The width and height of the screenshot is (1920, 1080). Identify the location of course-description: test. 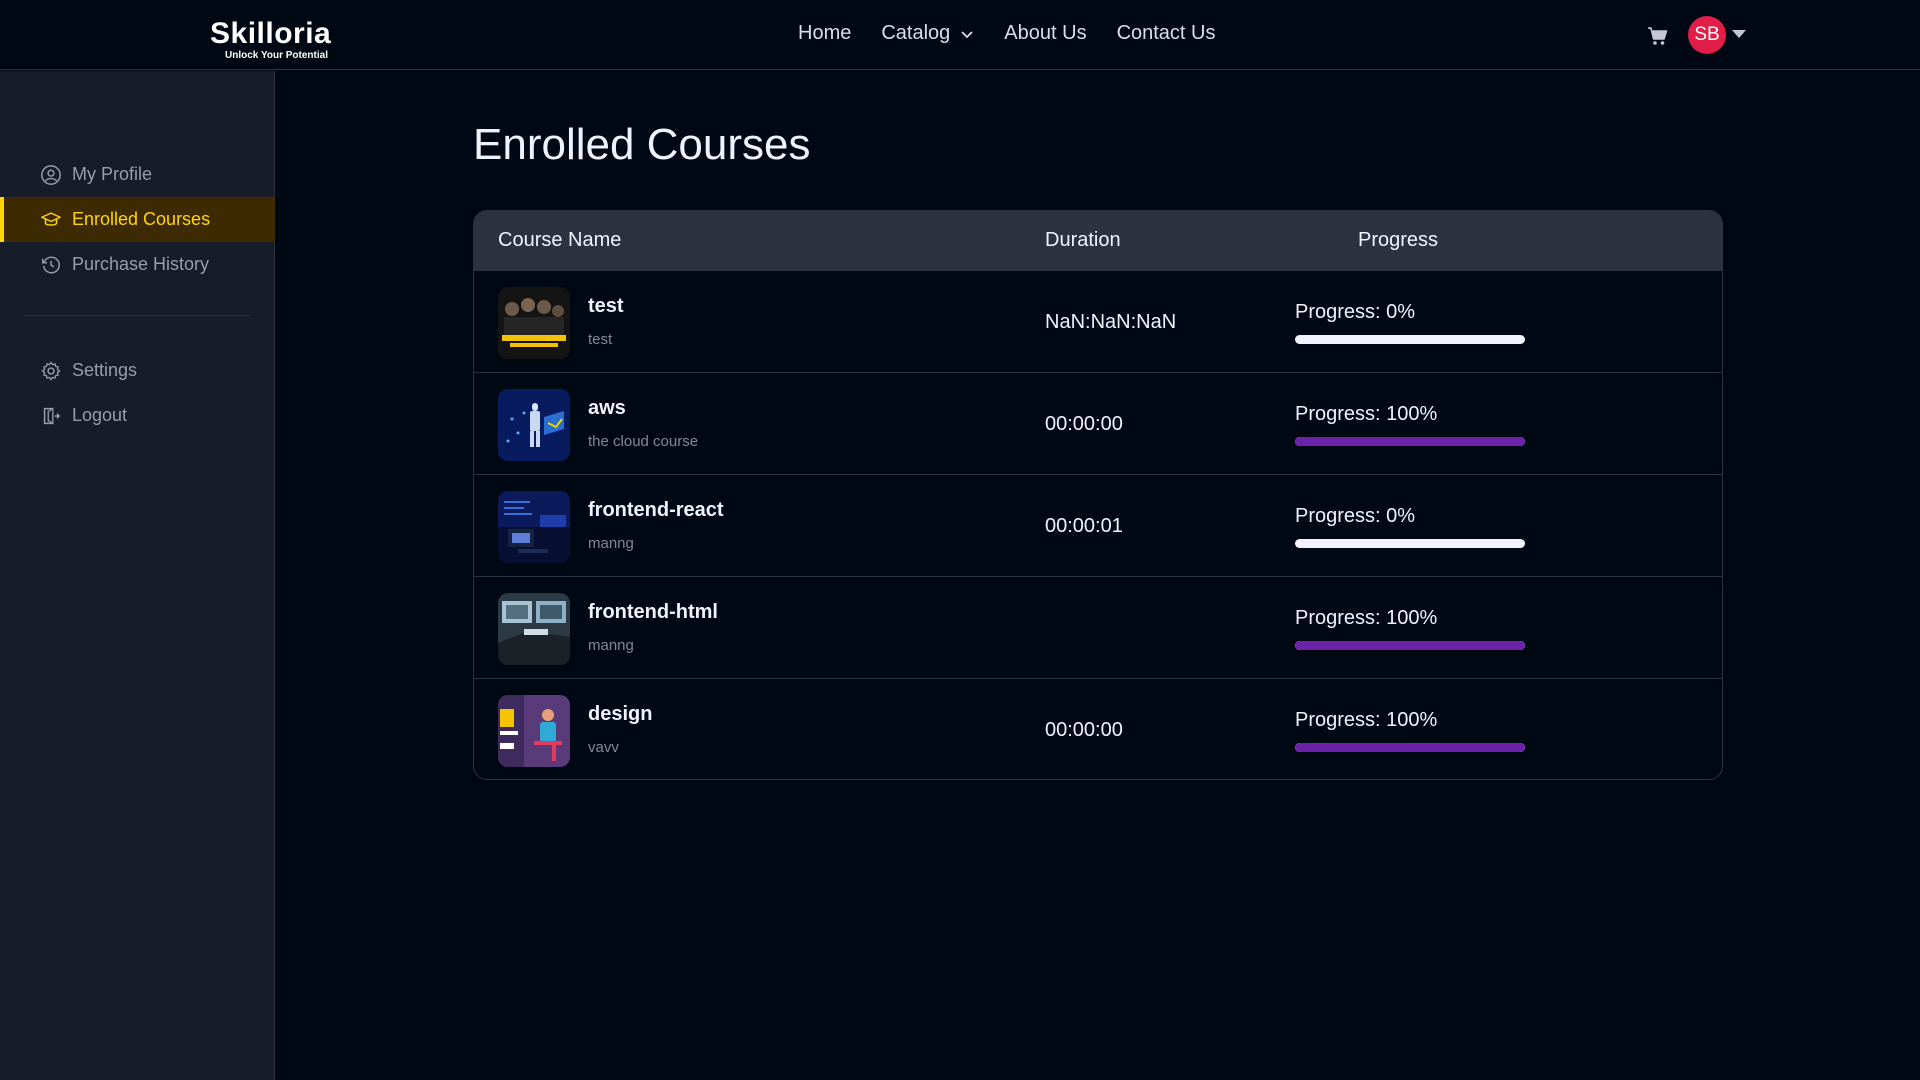
(600, 339).